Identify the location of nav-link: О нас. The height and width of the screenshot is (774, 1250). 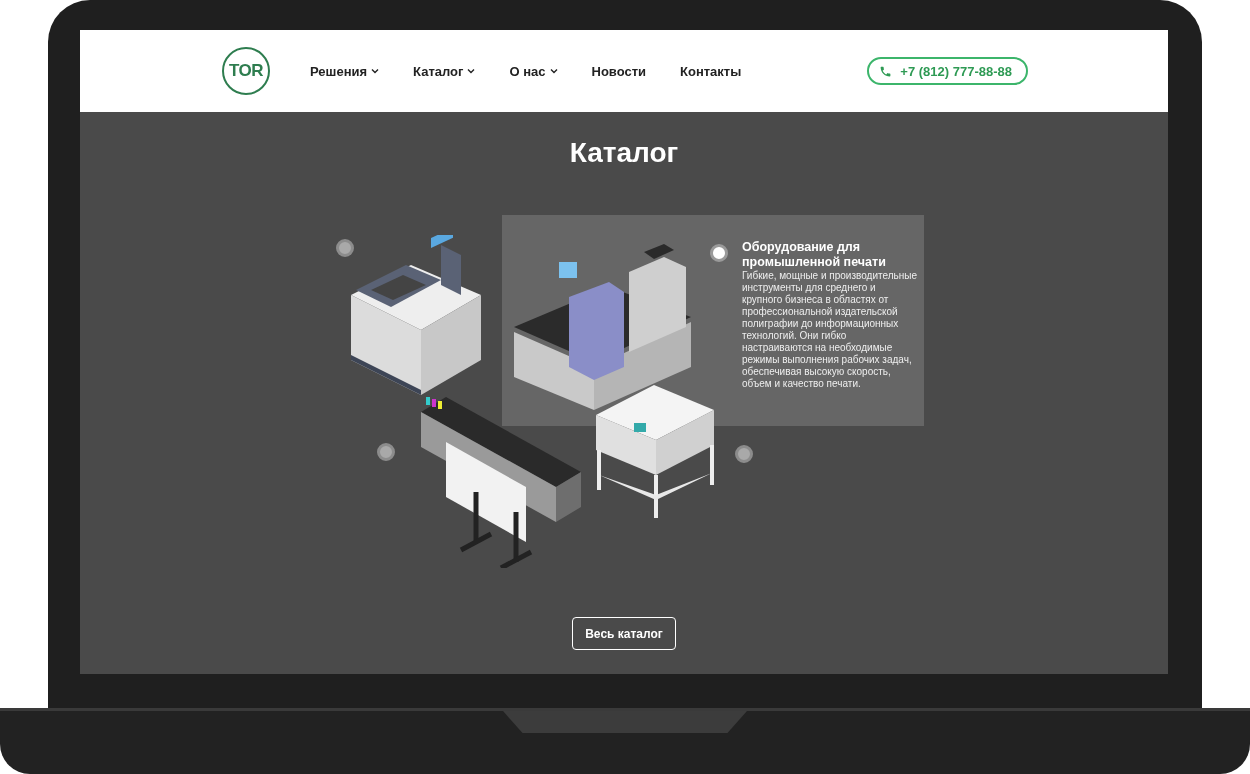
(533, 71).